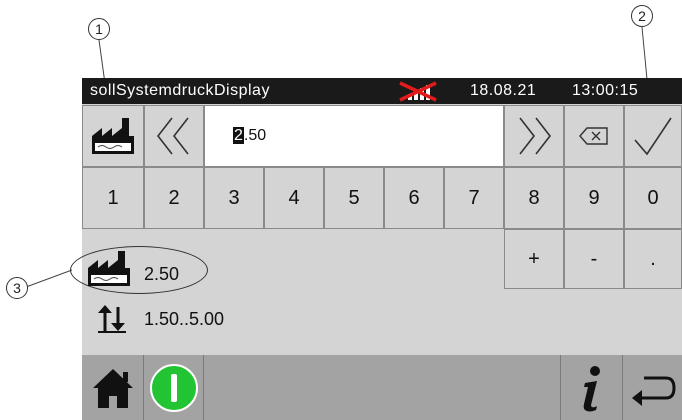 This screenshot has width=682, height=420. I want to click on cursor-left-button, so click(174, 136).